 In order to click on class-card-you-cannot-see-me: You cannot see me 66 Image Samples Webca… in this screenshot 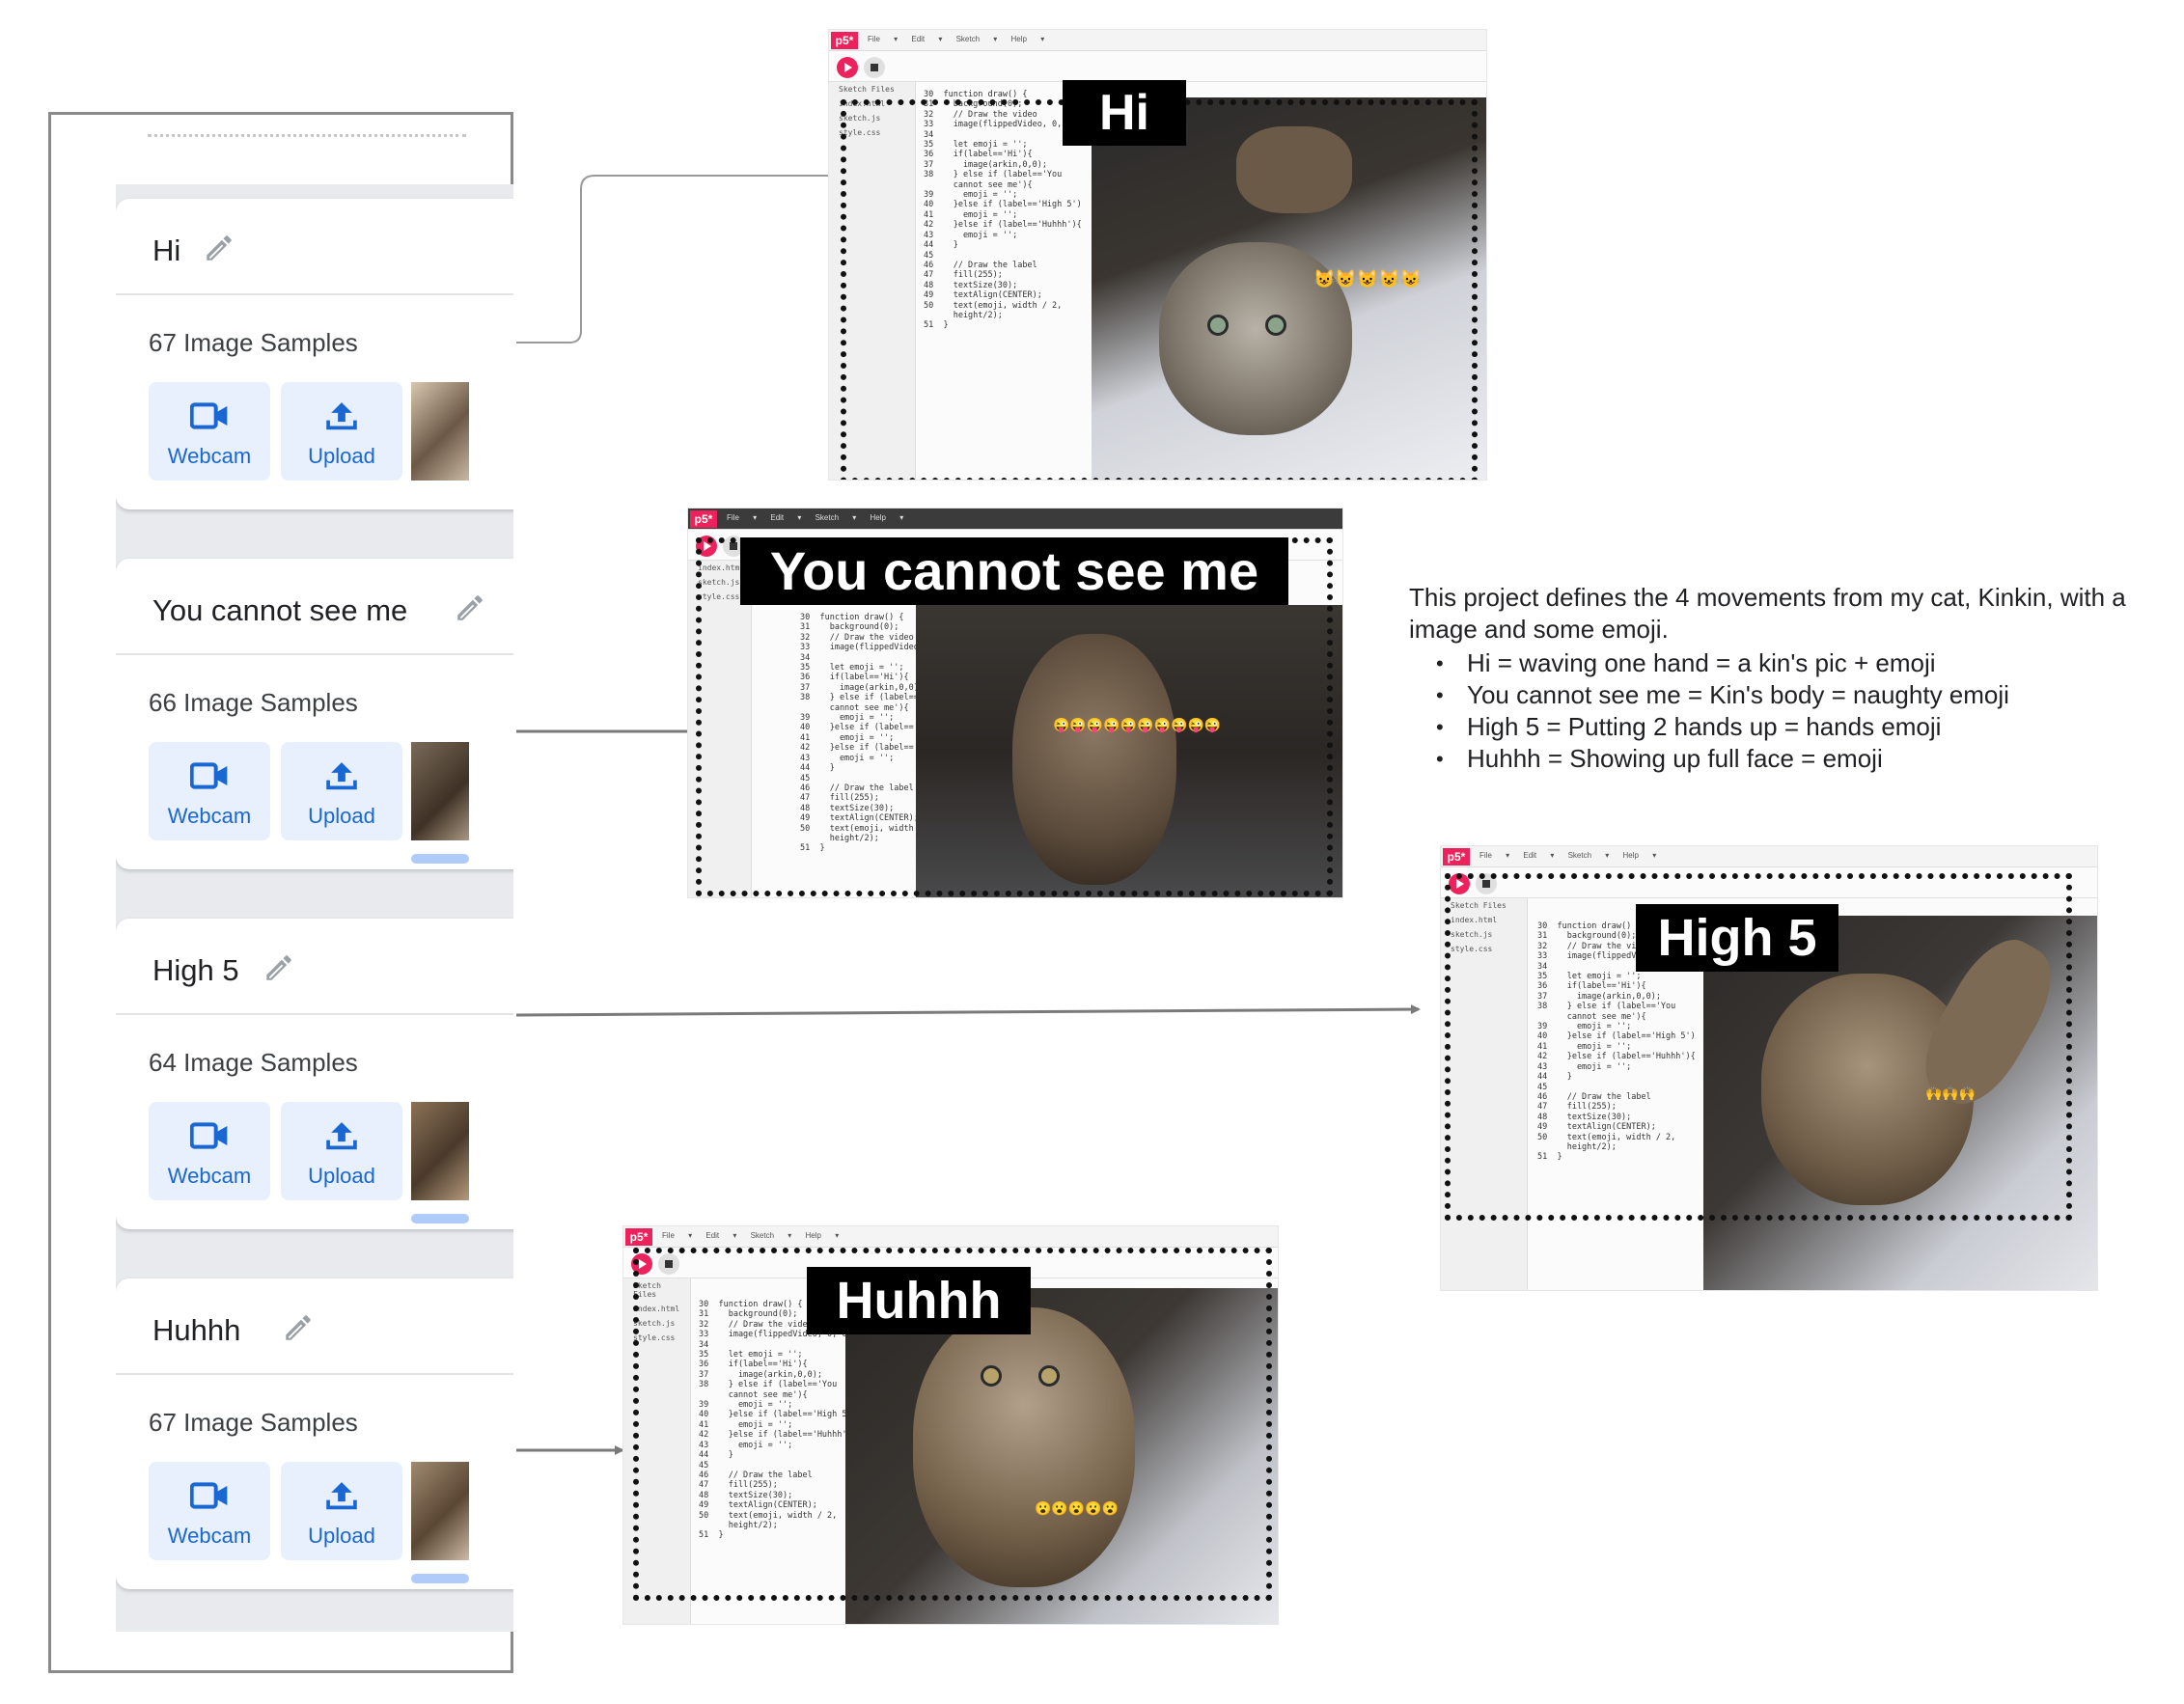, I will do `click(315, 714)`.